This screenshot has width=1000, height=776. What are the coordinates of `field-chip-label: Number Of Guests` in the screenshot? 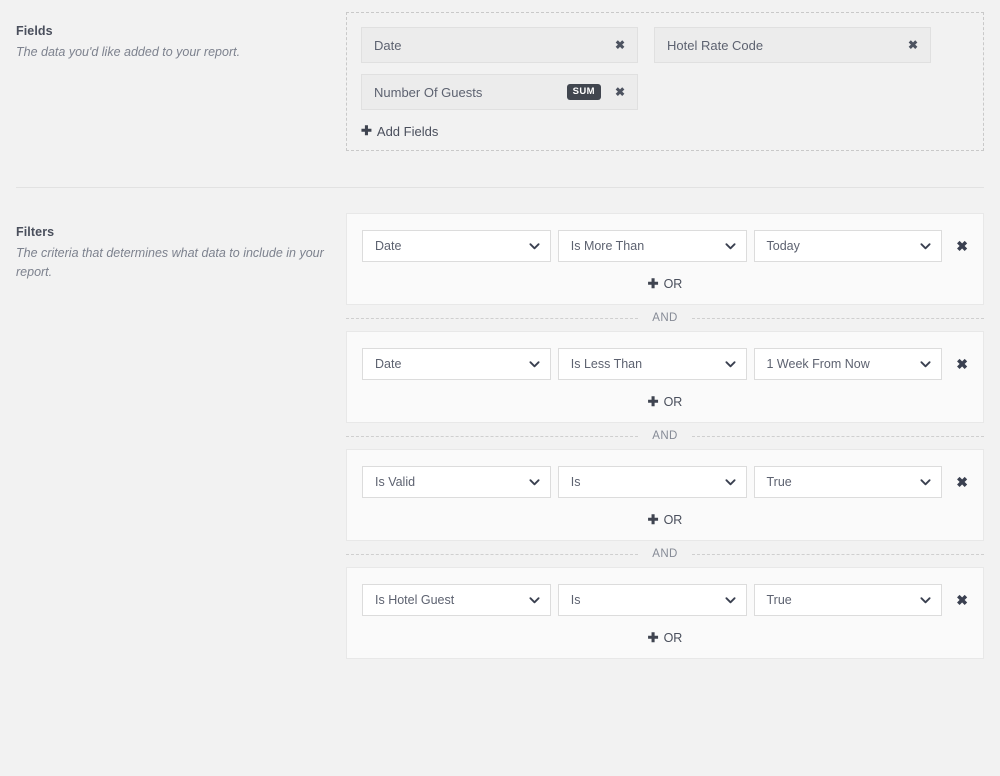 It's located at (428, 92).